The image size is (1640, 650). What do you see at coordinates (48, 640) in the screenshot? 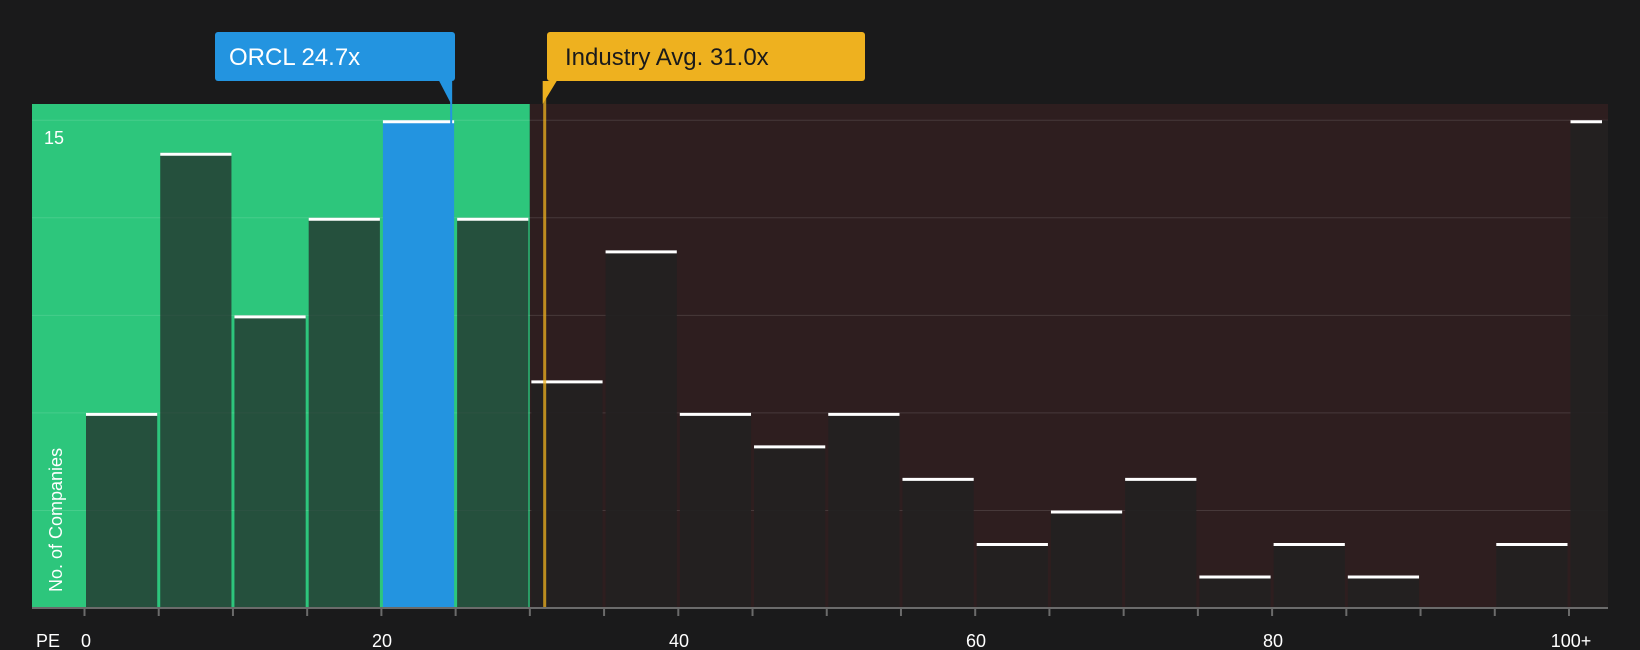
I see `x-axis-title: PE` at bounding box center [48, 640].